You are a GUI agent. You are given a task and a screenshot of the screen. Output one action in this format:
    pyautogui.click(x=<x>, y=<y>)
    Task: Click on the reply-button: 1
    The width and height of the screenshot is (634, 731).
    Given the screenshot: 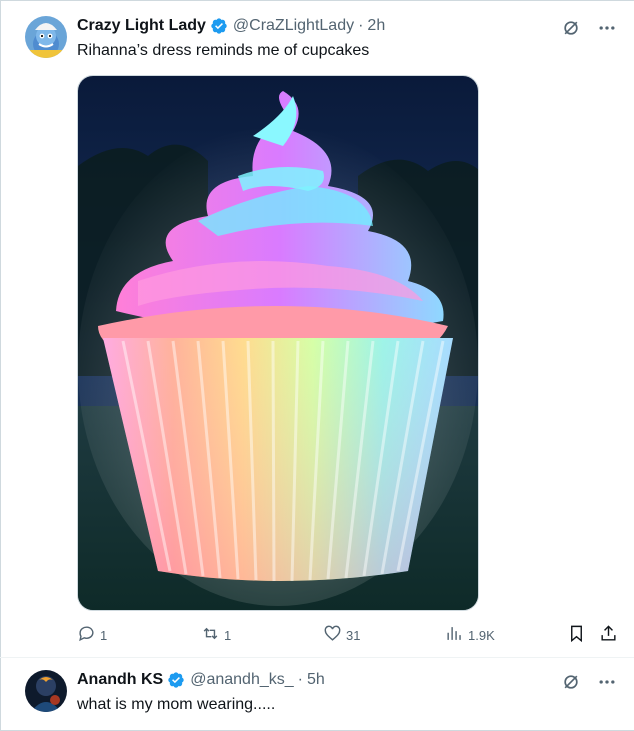 What is the action you would take?
    pyautogui.click(x=92, y=635)
    